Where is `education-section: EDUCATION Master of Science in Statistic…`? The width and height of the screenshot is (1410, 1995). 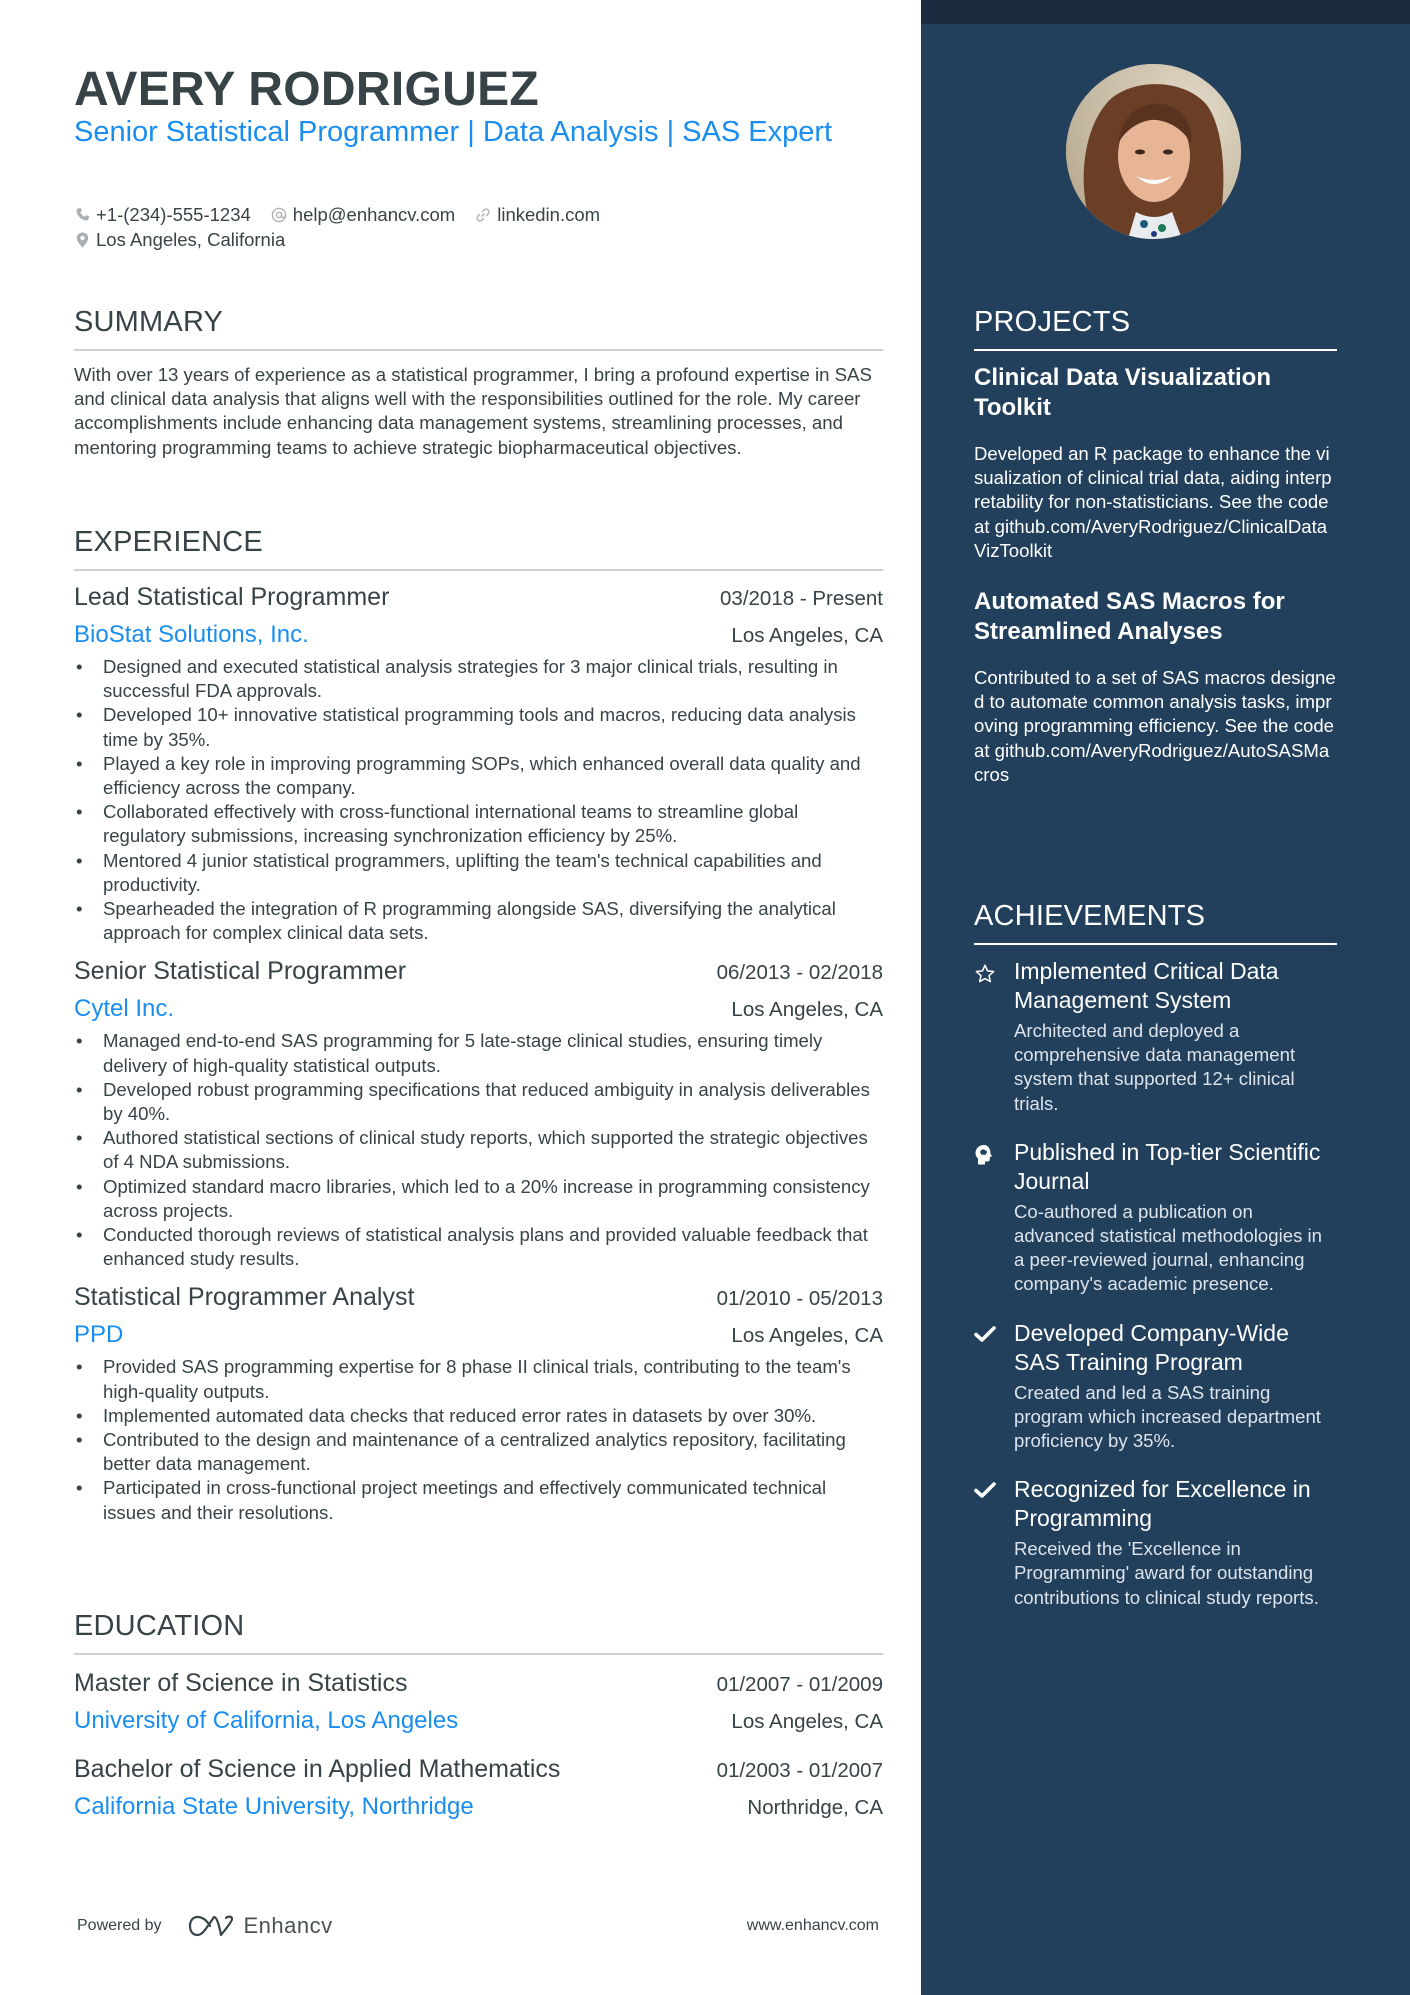 education-section: EDUCATION Master of Science in Statistic… is located at coordinates (478, 1718).